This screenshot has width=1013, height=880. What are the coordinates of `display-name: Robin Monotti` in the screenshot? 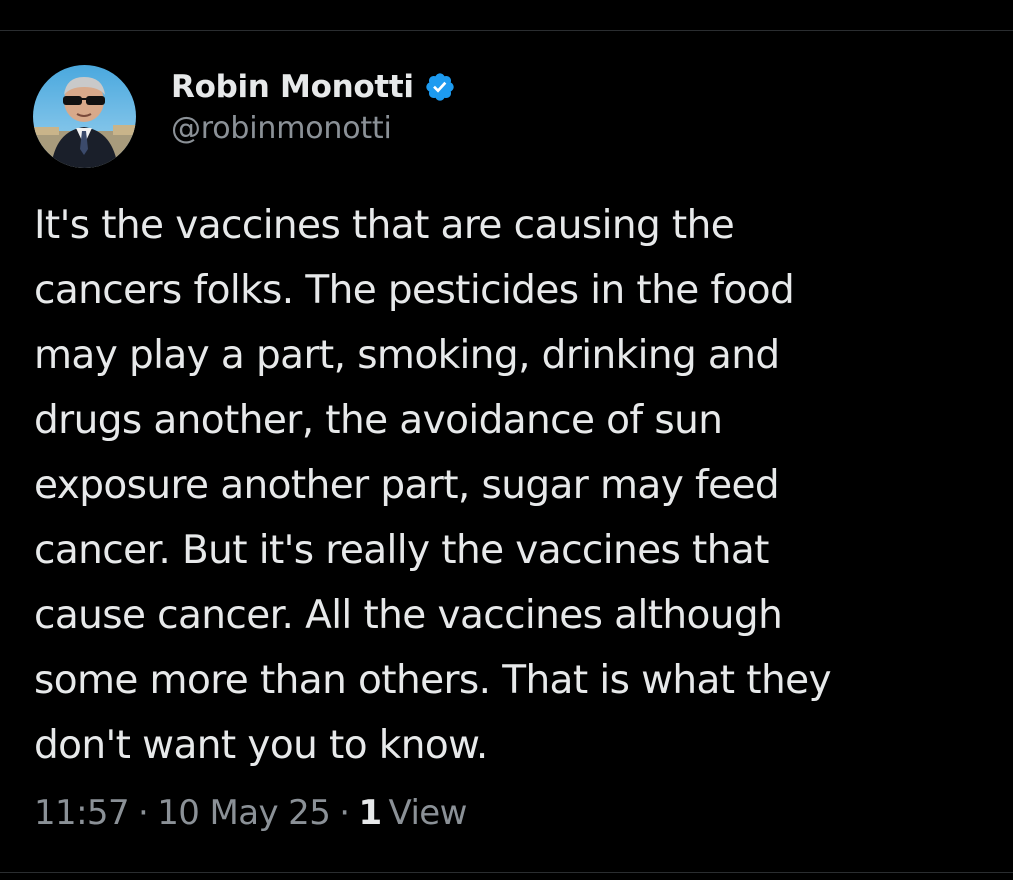 It's located at (292, 87).